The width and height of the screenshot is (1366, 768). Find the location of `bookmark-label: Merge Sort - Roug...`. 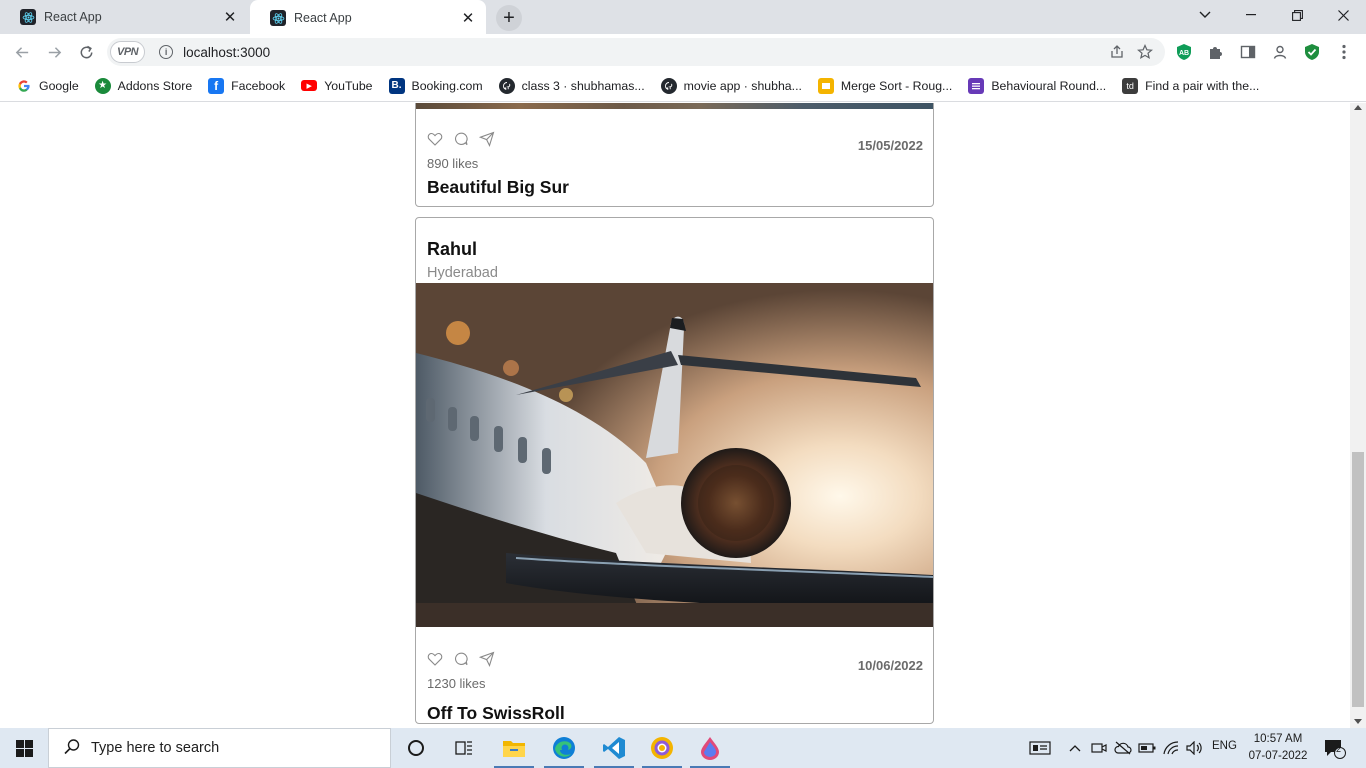

bookmark-label: Merge Sort - Roug... is located at coordinates (896, 85).